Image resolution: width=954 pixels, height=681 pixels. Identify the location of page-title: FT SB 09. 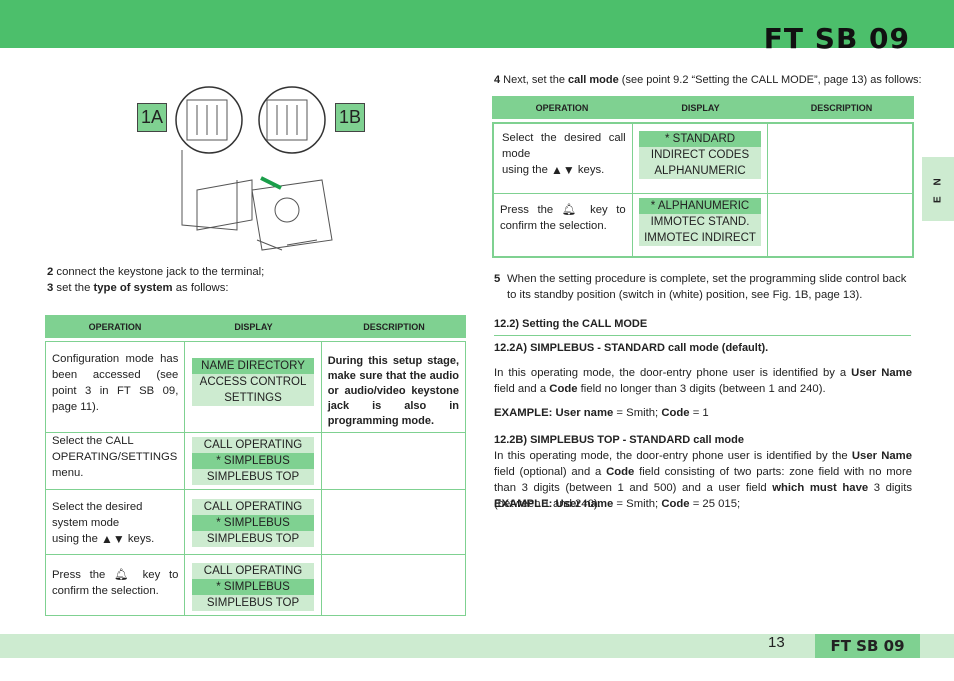
(836, 38).